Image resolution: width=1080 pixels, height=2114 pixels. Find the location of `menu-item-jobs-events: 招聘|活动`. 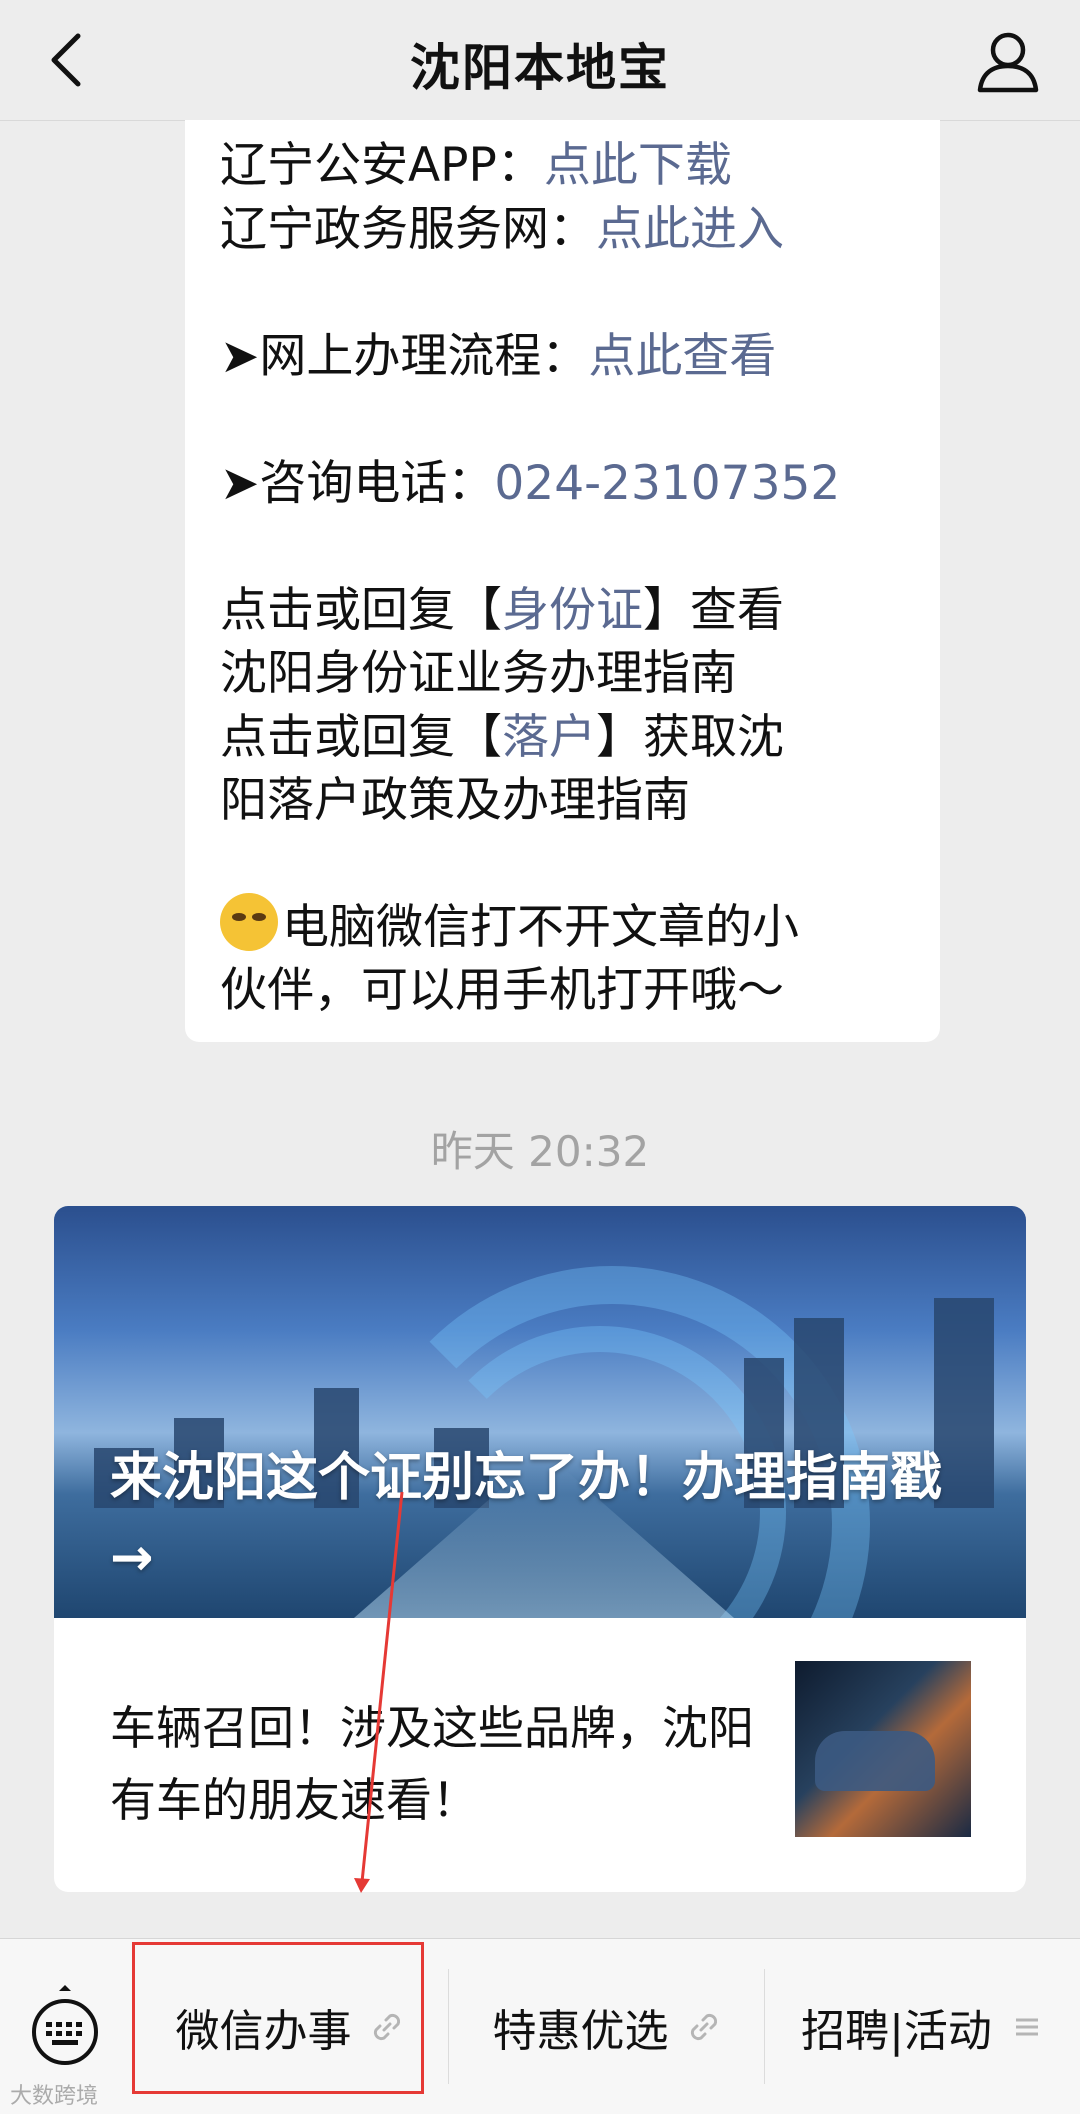

menu-item-jobs-events: 招聘|活动 is located at coordinates (922, 2026).